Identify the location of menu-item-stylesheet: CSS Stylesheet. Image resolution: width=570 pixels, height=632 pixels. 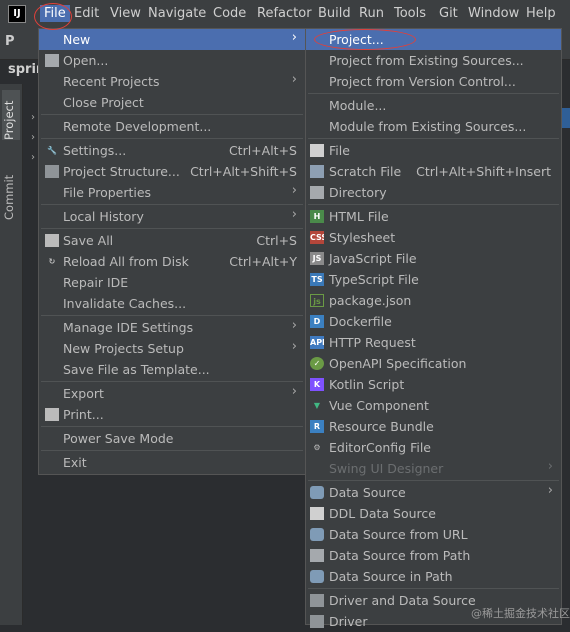
(433, 237).